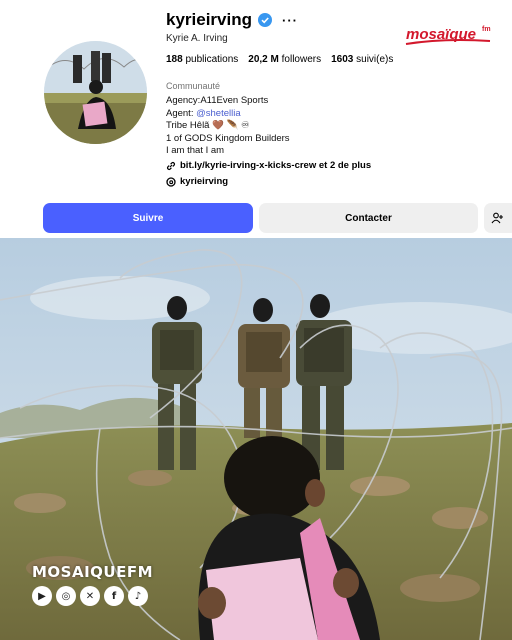 The height and width of the screenshot is (640, 512). What do you see at coordinates (171, 165) in the screenshot?
I see `link-icon` at bounding box center [171, 165].